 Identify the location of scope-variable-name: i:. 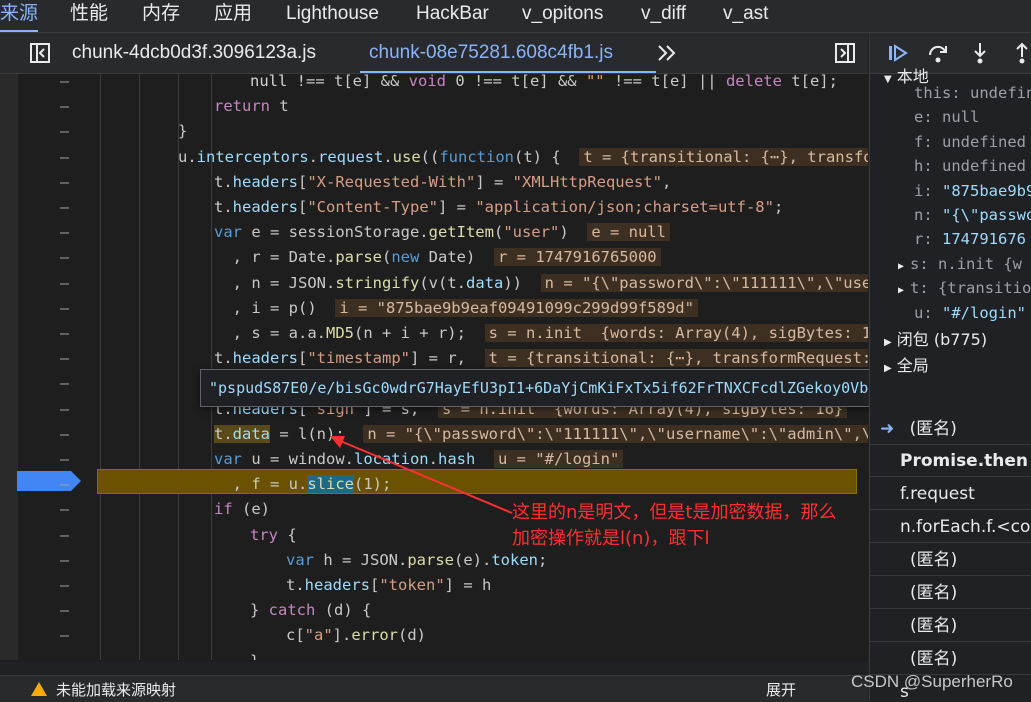
(928, 190).